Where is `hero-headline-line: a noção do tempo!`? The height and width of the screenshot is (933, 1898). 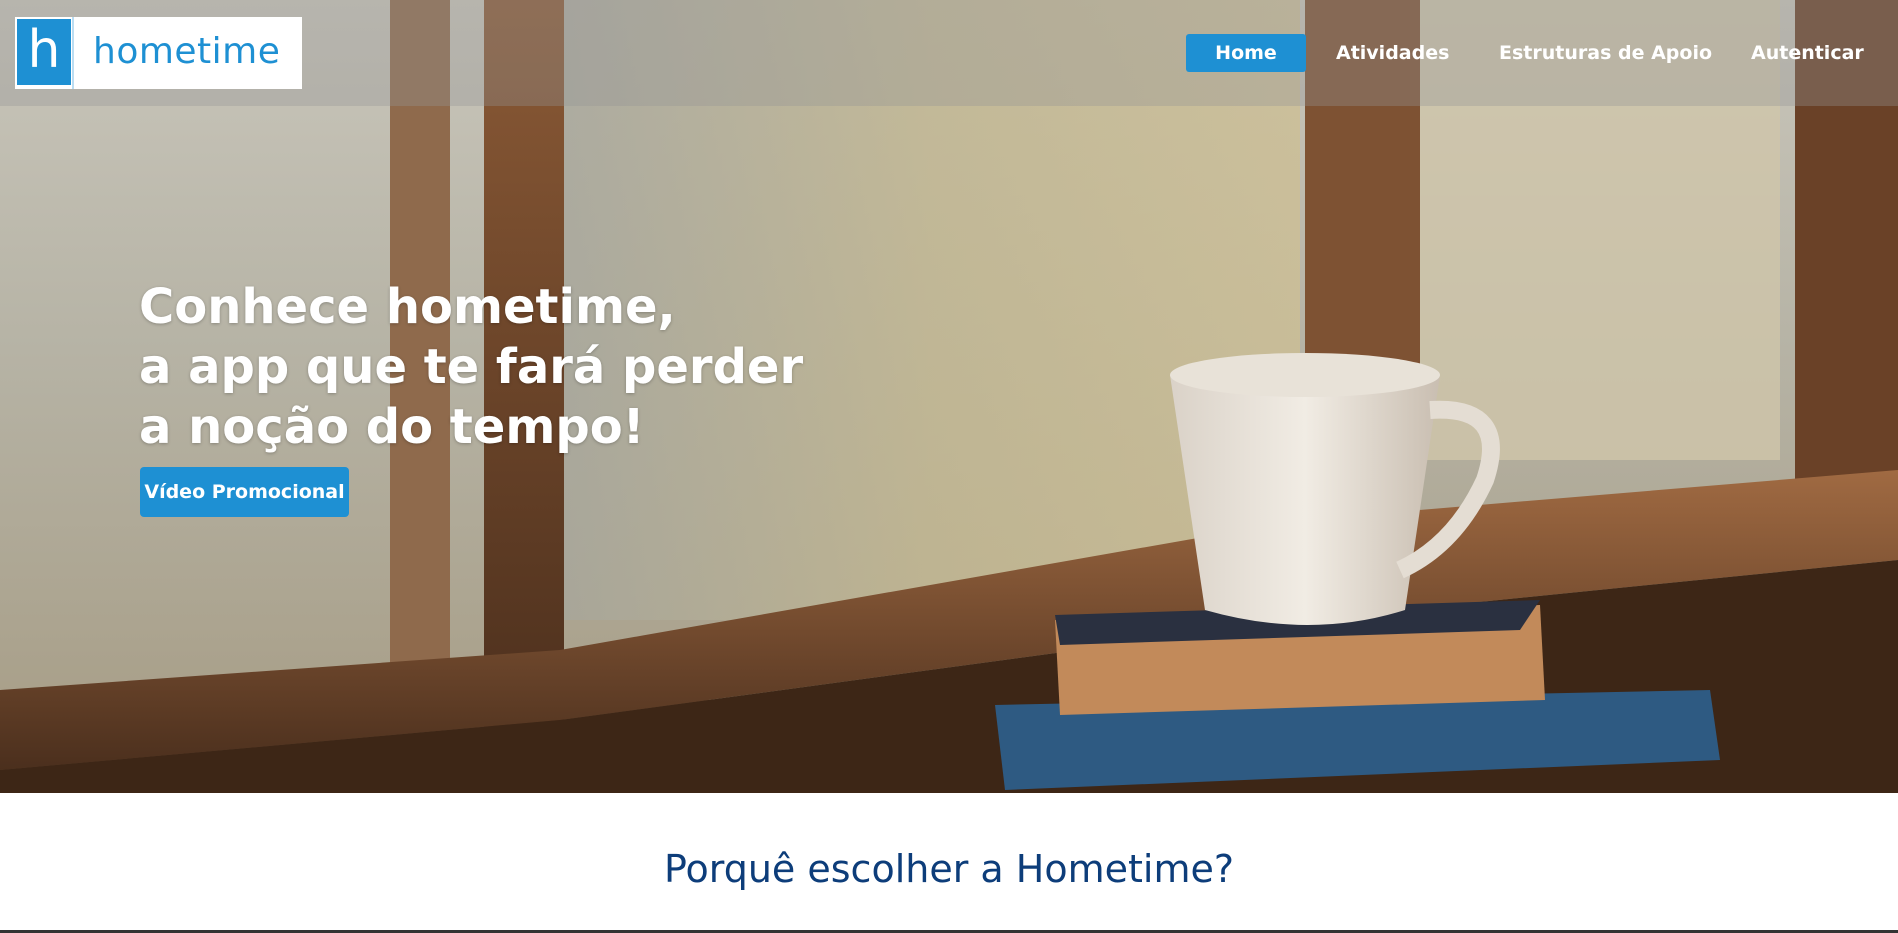 hero-headline-line: a noção do tempo! is located at coordinates (392, 427).